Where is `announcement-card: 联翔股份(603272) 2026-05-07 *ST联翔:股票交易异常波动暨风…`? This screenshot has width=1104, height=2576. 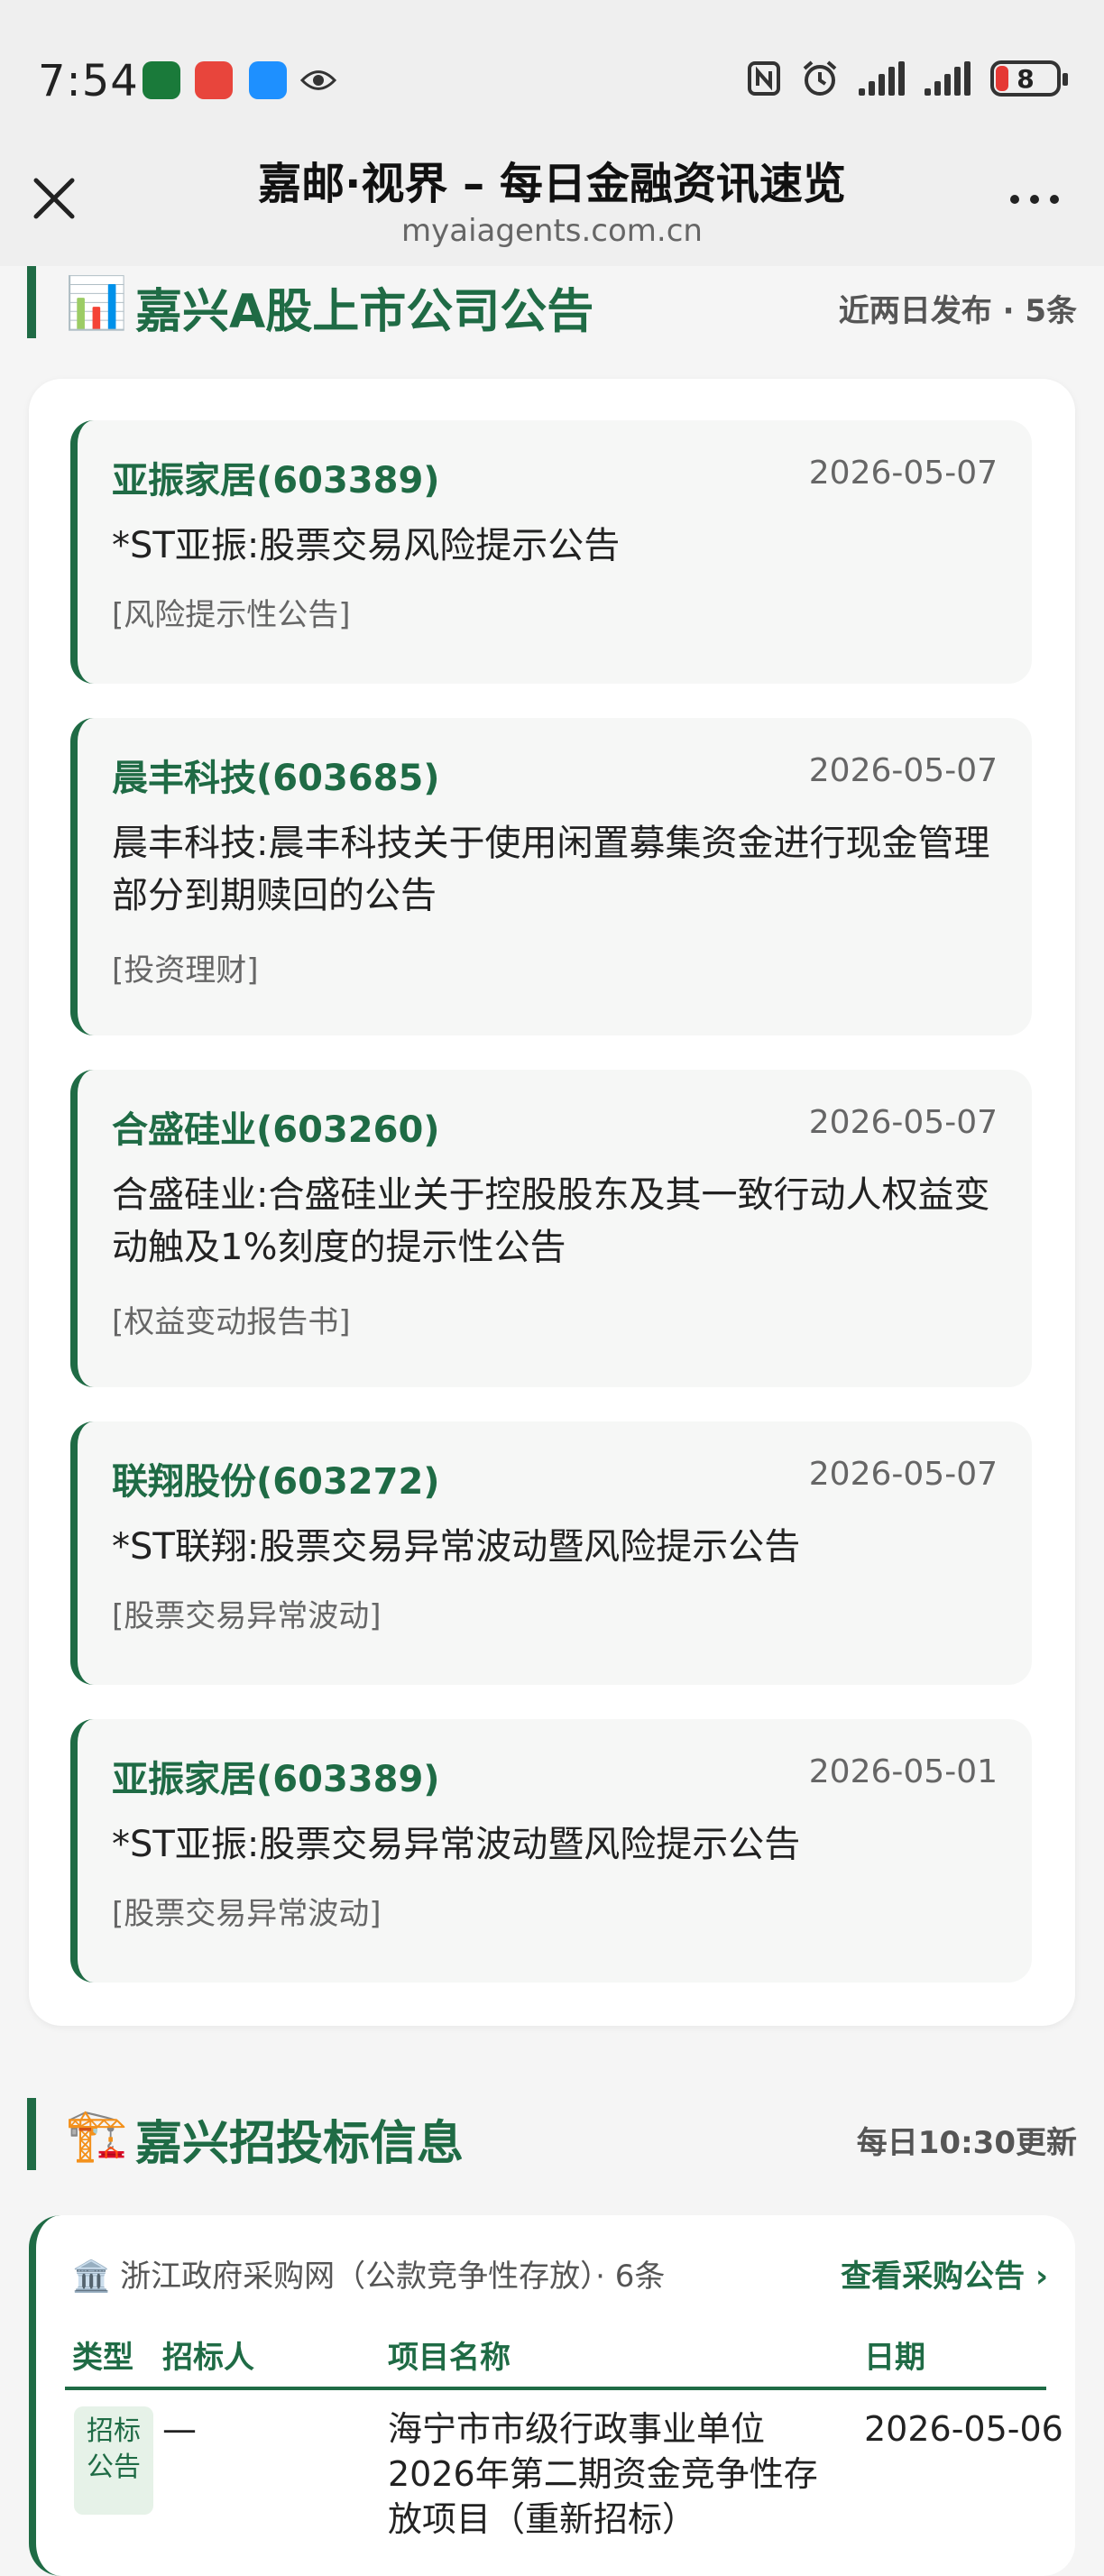
announcement-card: 联翔股份(603272) 2026-05-07 *ST联翔:股票交易异常波动暨风… is located at coordinates (551, 1553).